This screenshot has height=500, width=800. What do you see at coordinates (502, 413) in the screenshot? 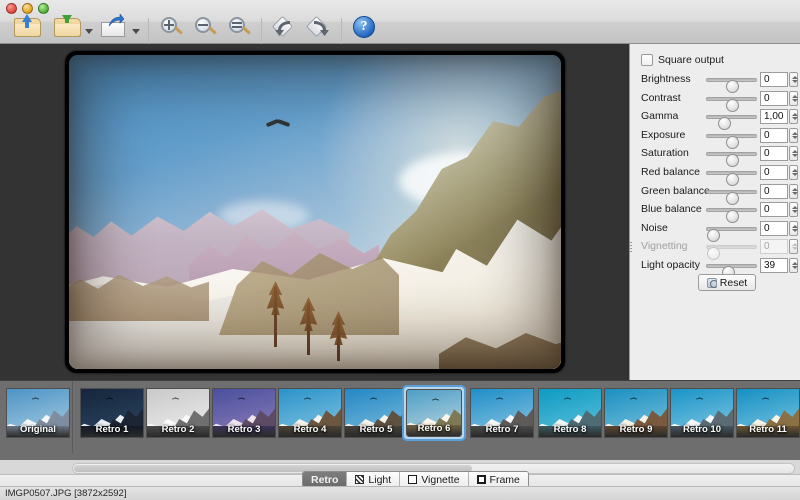
I see `filmstrip-thumb-retro-7: Retro 7` at bounding box center [502, 413].